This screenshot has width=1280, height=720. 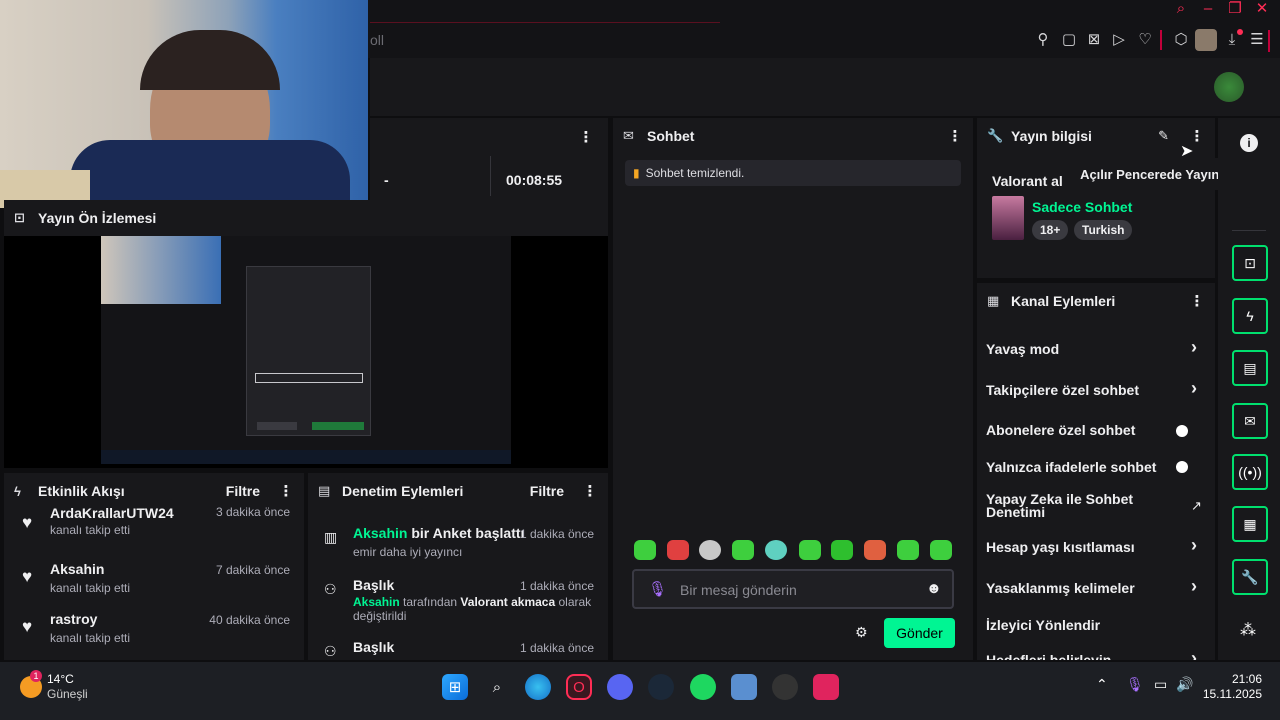 What do you see at coordinates (934, 588) in the screenshot?
I see `smiley-icon: ☻` at bounding box center [934, 588].